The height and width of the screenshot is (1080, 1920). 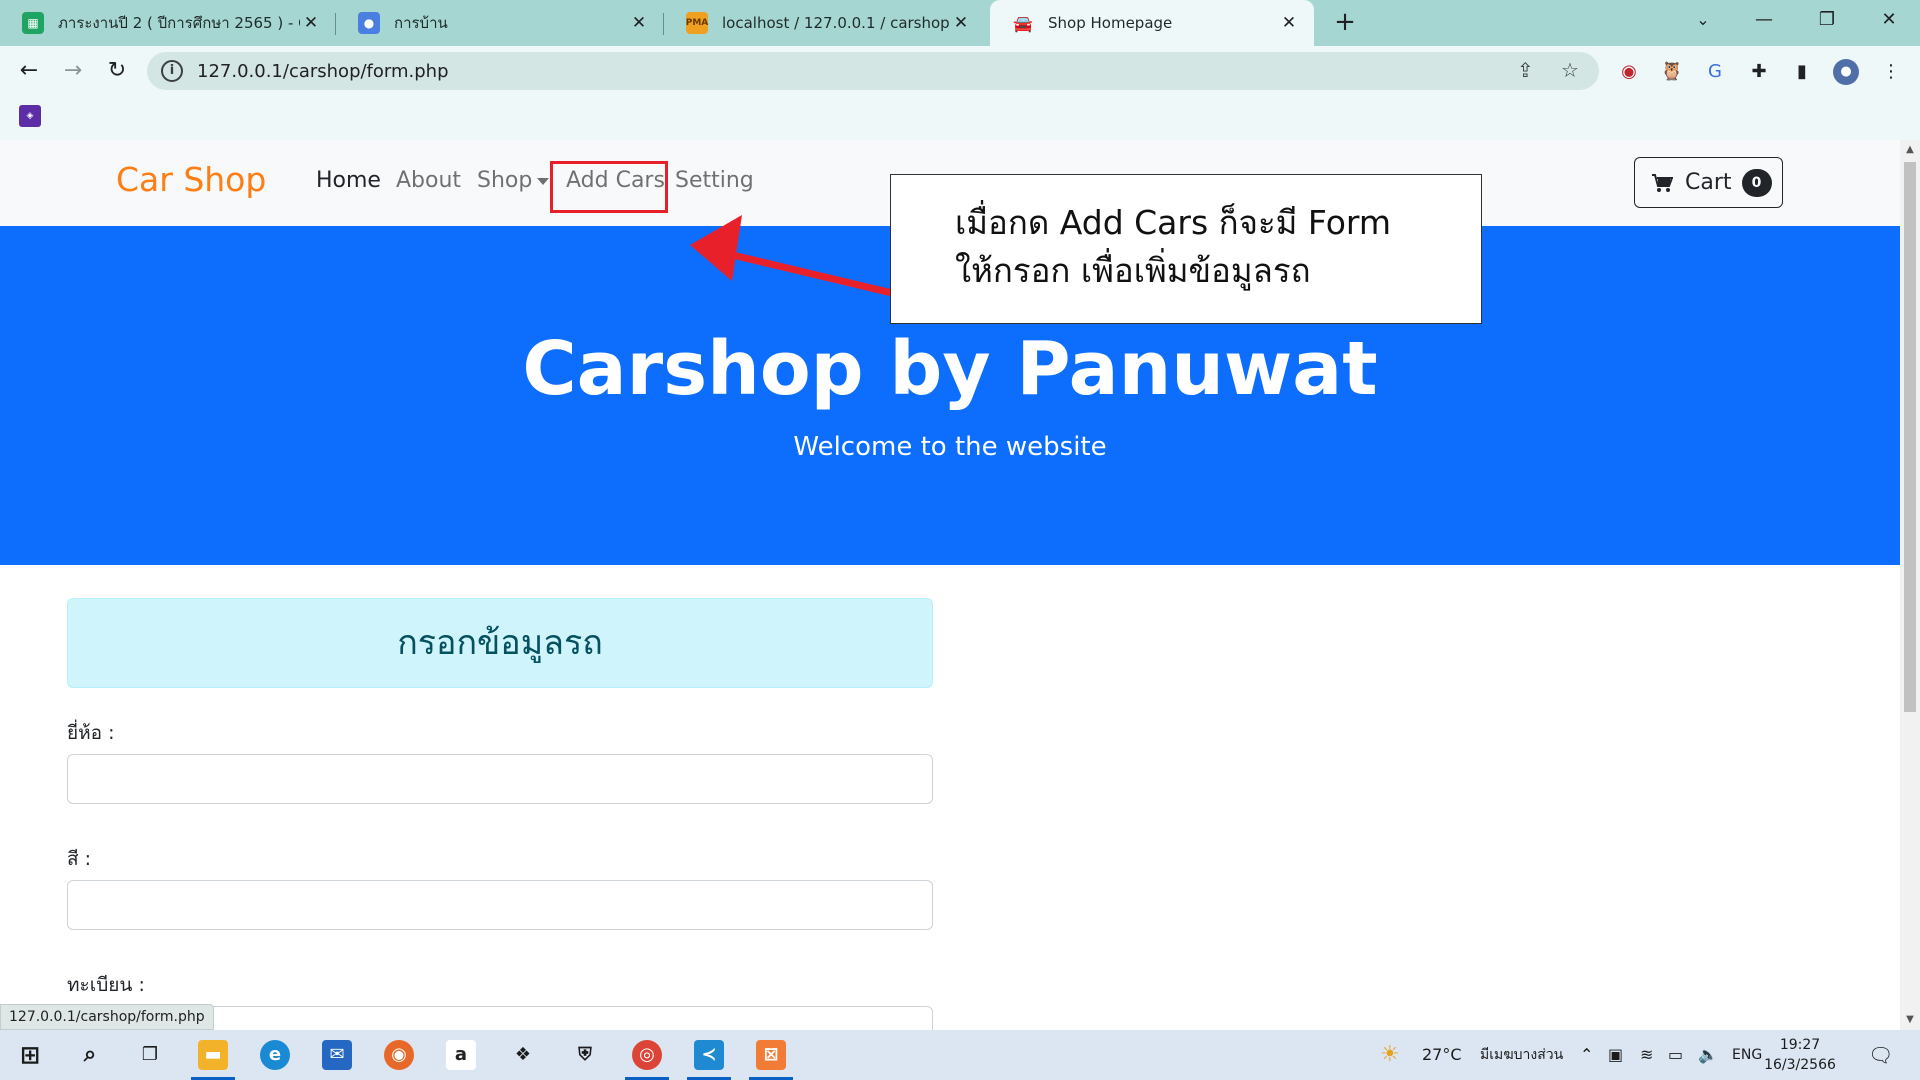 What do you see at coordinates (1345, 23) in the screenshot?
I see `new-tab-button: +` at bounding box center [1345, 23].